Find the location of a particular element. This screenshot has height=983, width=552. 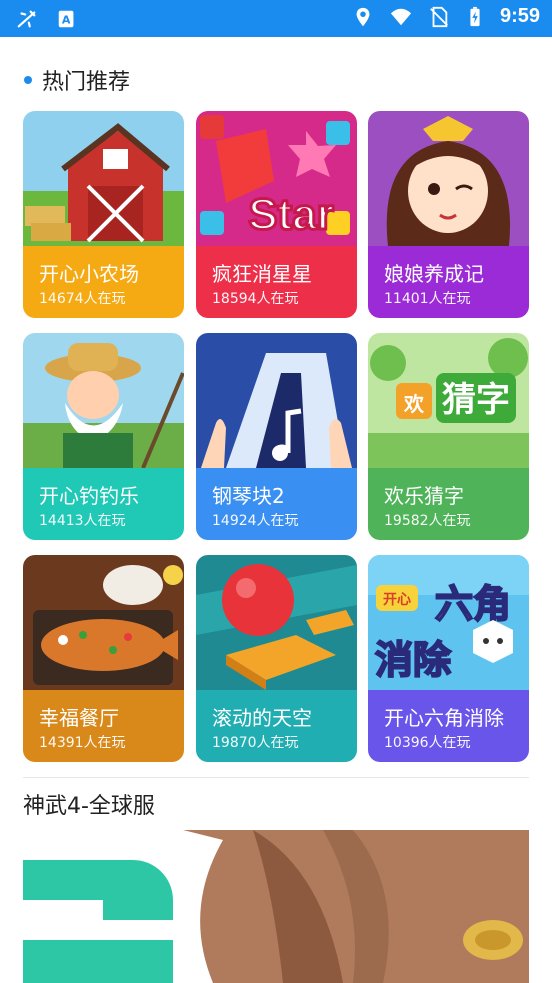

bullet-dot-icon is located at coordinates (28, 80).